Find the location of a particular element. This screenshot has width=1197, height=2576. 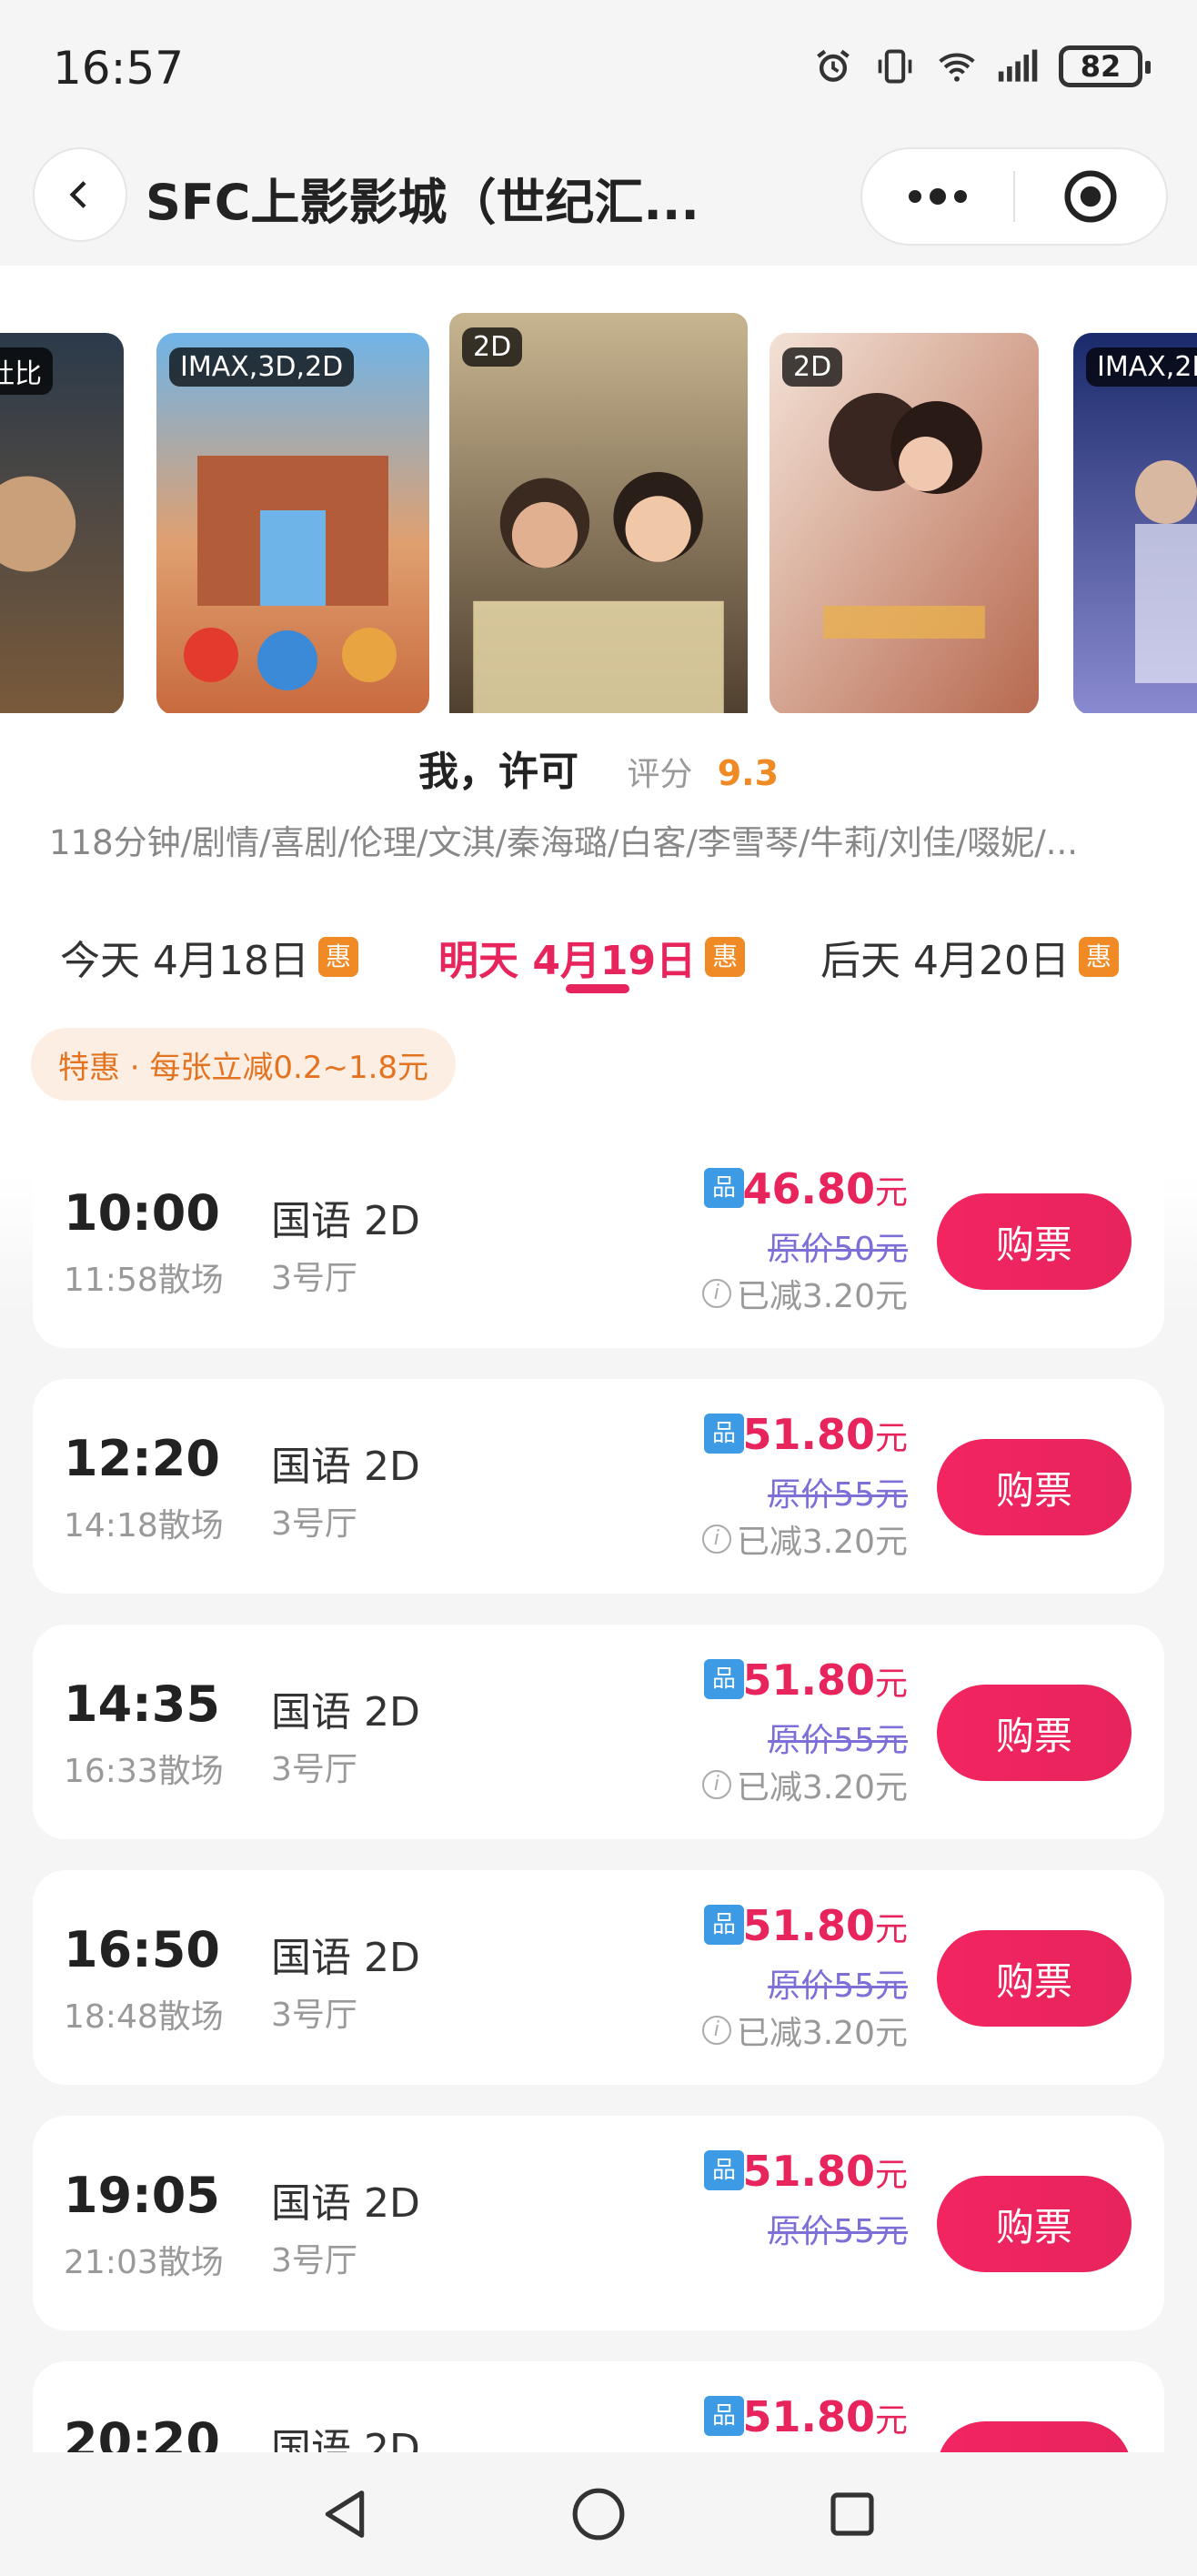

start-time: 10:00 is located at coordinates (142, 1213).